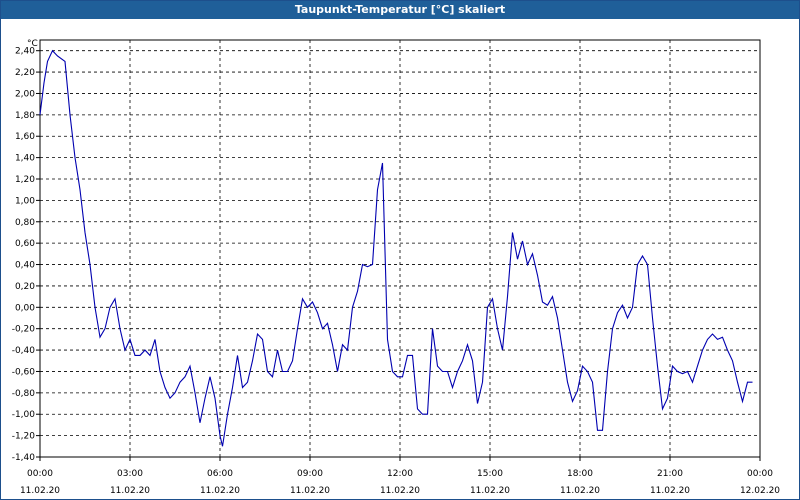 This screenshot has width=800, height=500. What do you see at coordinates (24, 351) in the screenshot?
I see `y-tick-label: -0,40` at bounding box center [24, 351].